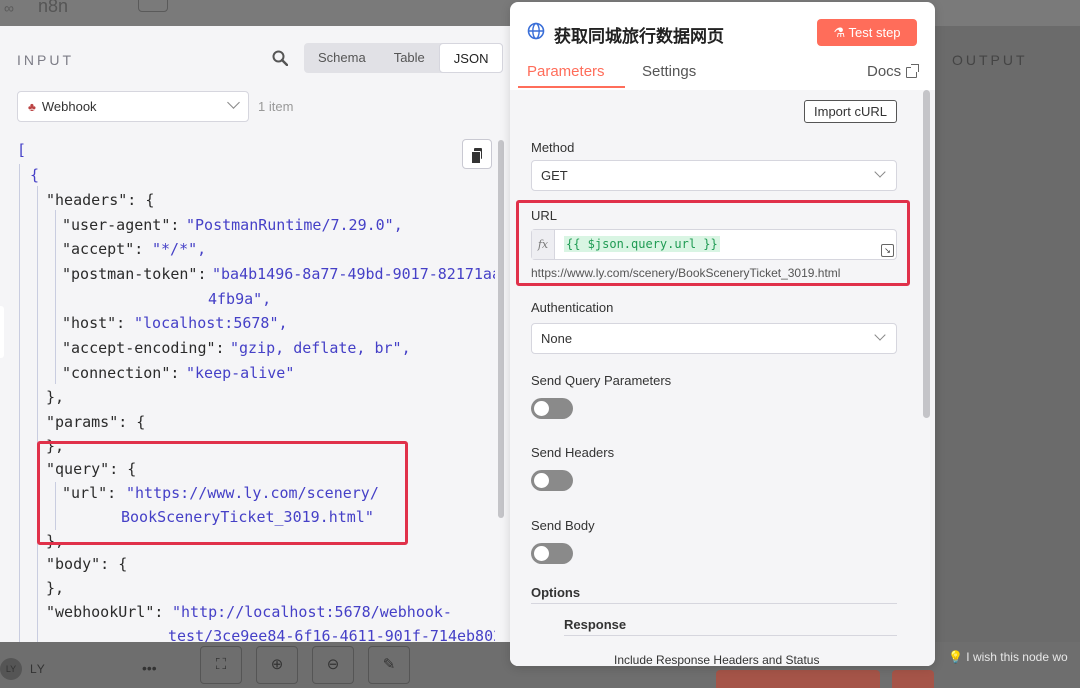  I want to click on input-panel-title: INPUT, so click(45, 60).